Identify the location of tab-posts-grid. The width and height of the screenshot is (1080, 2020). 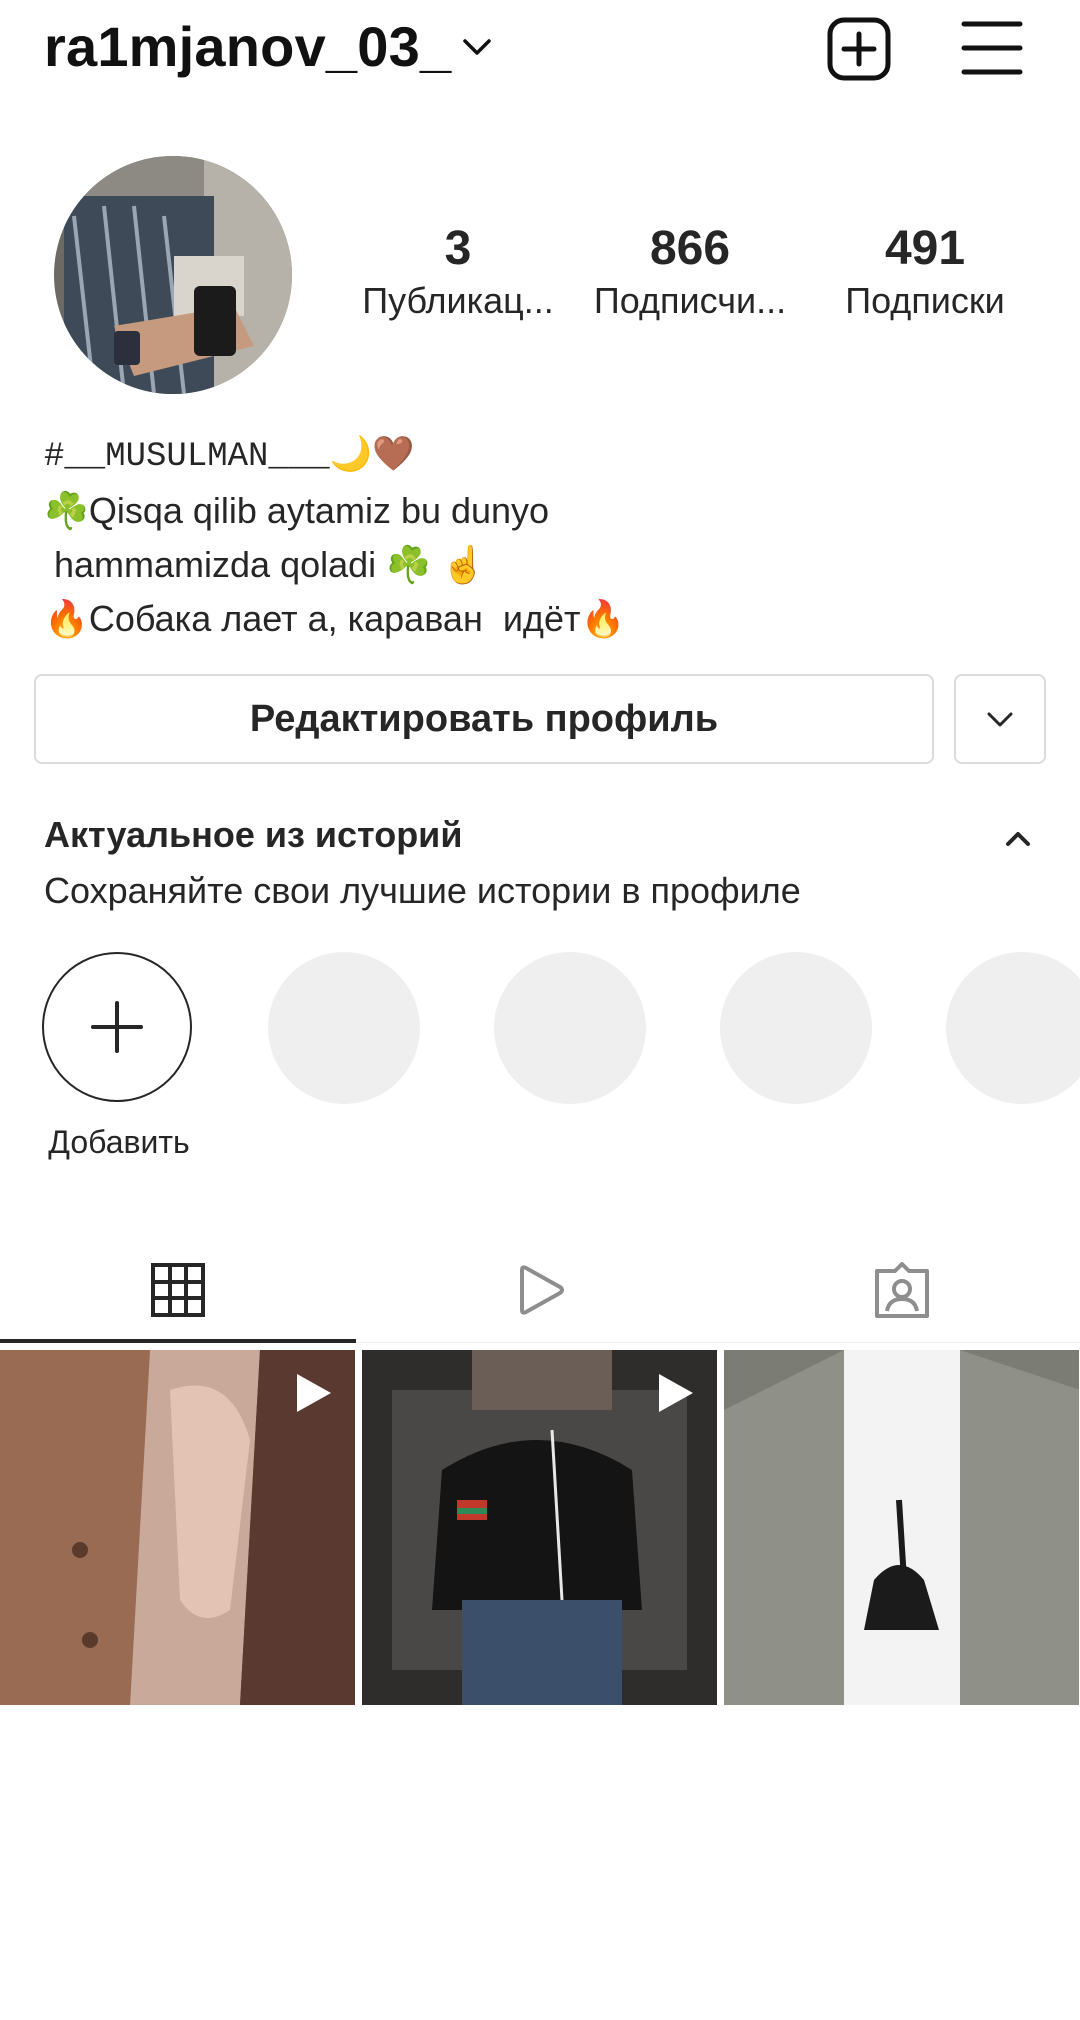
(178, 1290).